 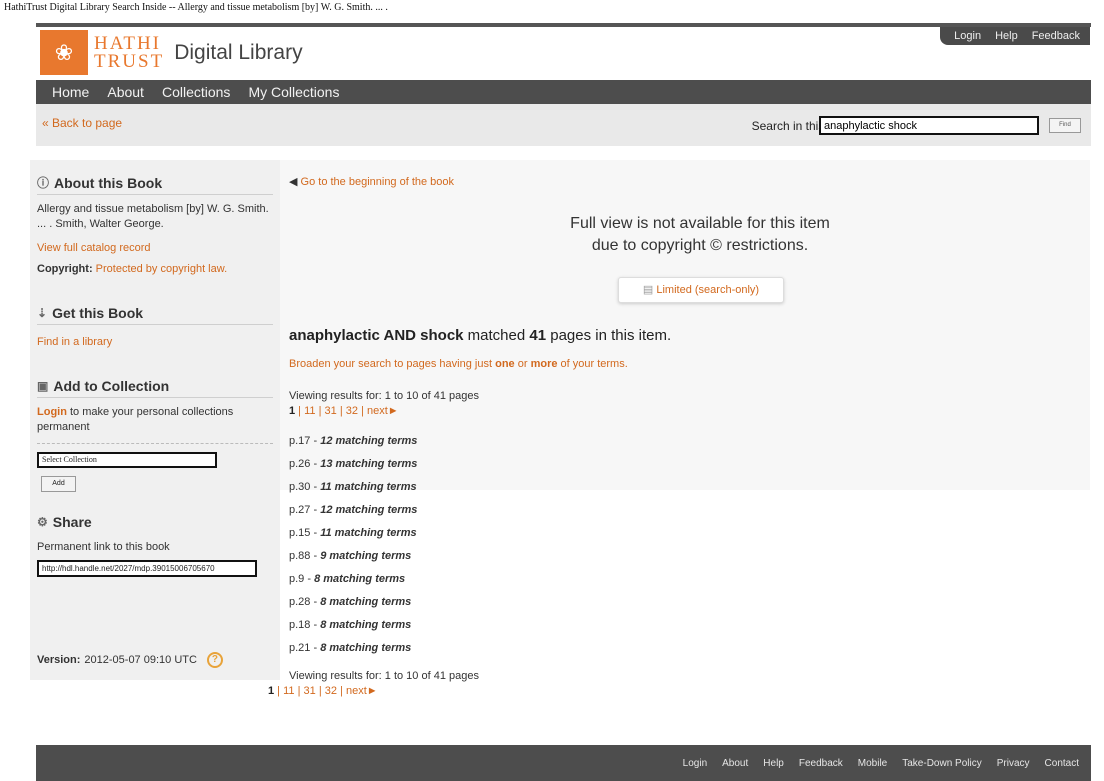 What do you see at coordinates (300, 556) in the screenshot?
I see `result-page: p.88` at bounding box center [300, 556].